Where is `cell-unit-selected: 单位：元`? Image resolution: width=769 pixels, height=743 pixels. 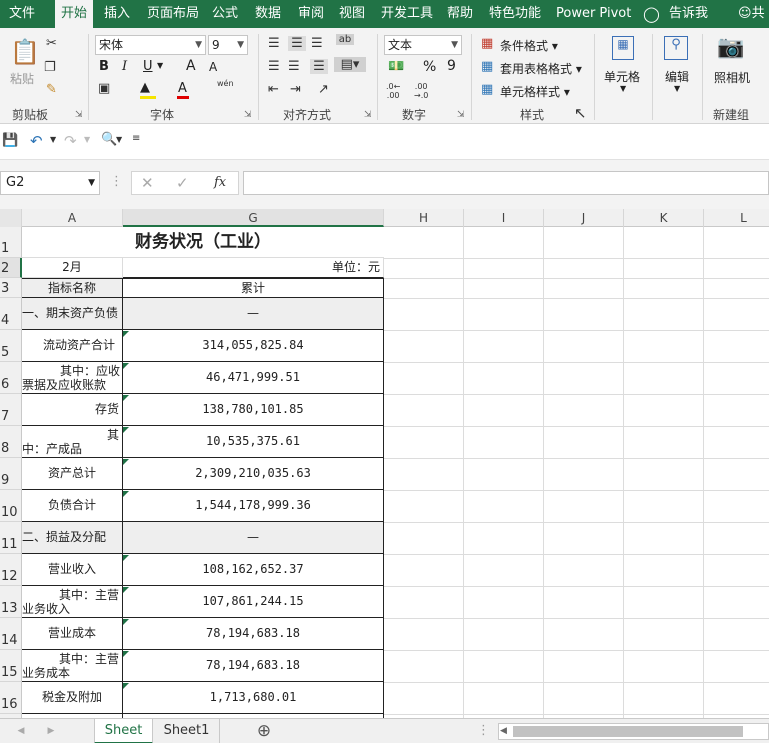
cell-unit-selected: 单位：元 is located at coordinates (253, 268).